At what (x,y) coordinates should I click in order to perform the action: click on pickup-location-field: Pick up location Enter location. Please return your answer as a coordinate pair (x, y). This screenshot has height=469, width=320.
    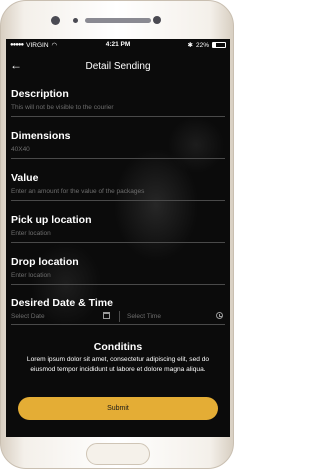
    Looking at the image, I should click on (118, 228).